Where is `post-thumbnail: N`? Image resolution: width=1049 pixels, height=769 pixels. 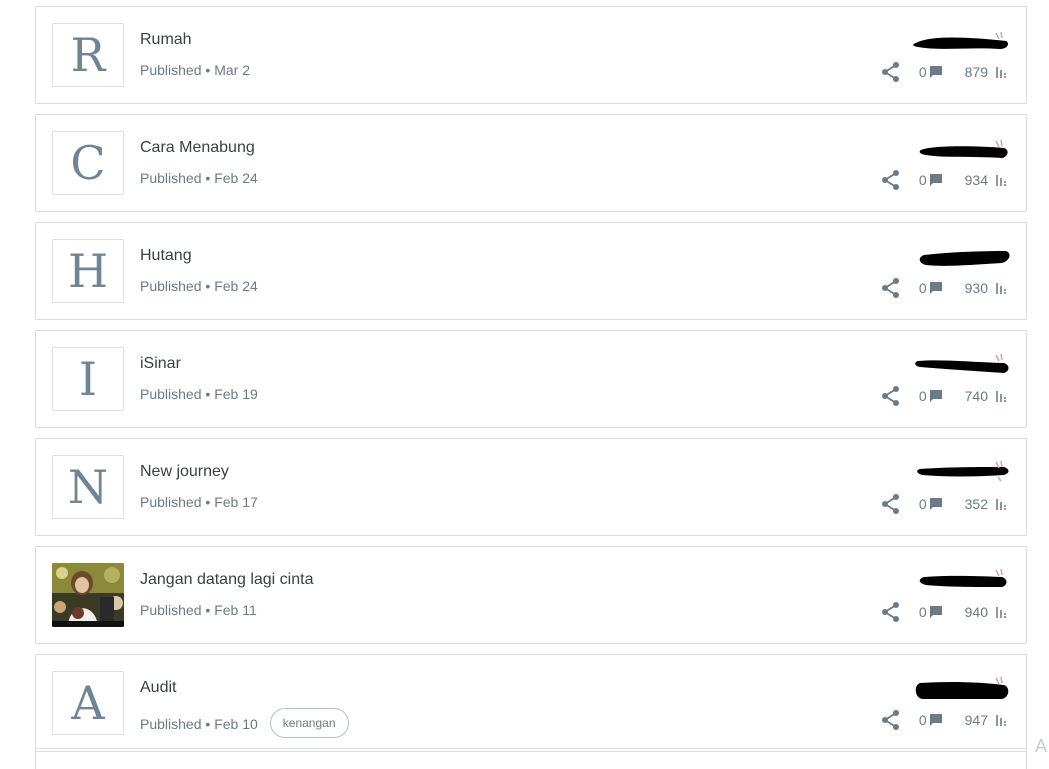
post-thumbnail: N is located at coordinates (88, 487).